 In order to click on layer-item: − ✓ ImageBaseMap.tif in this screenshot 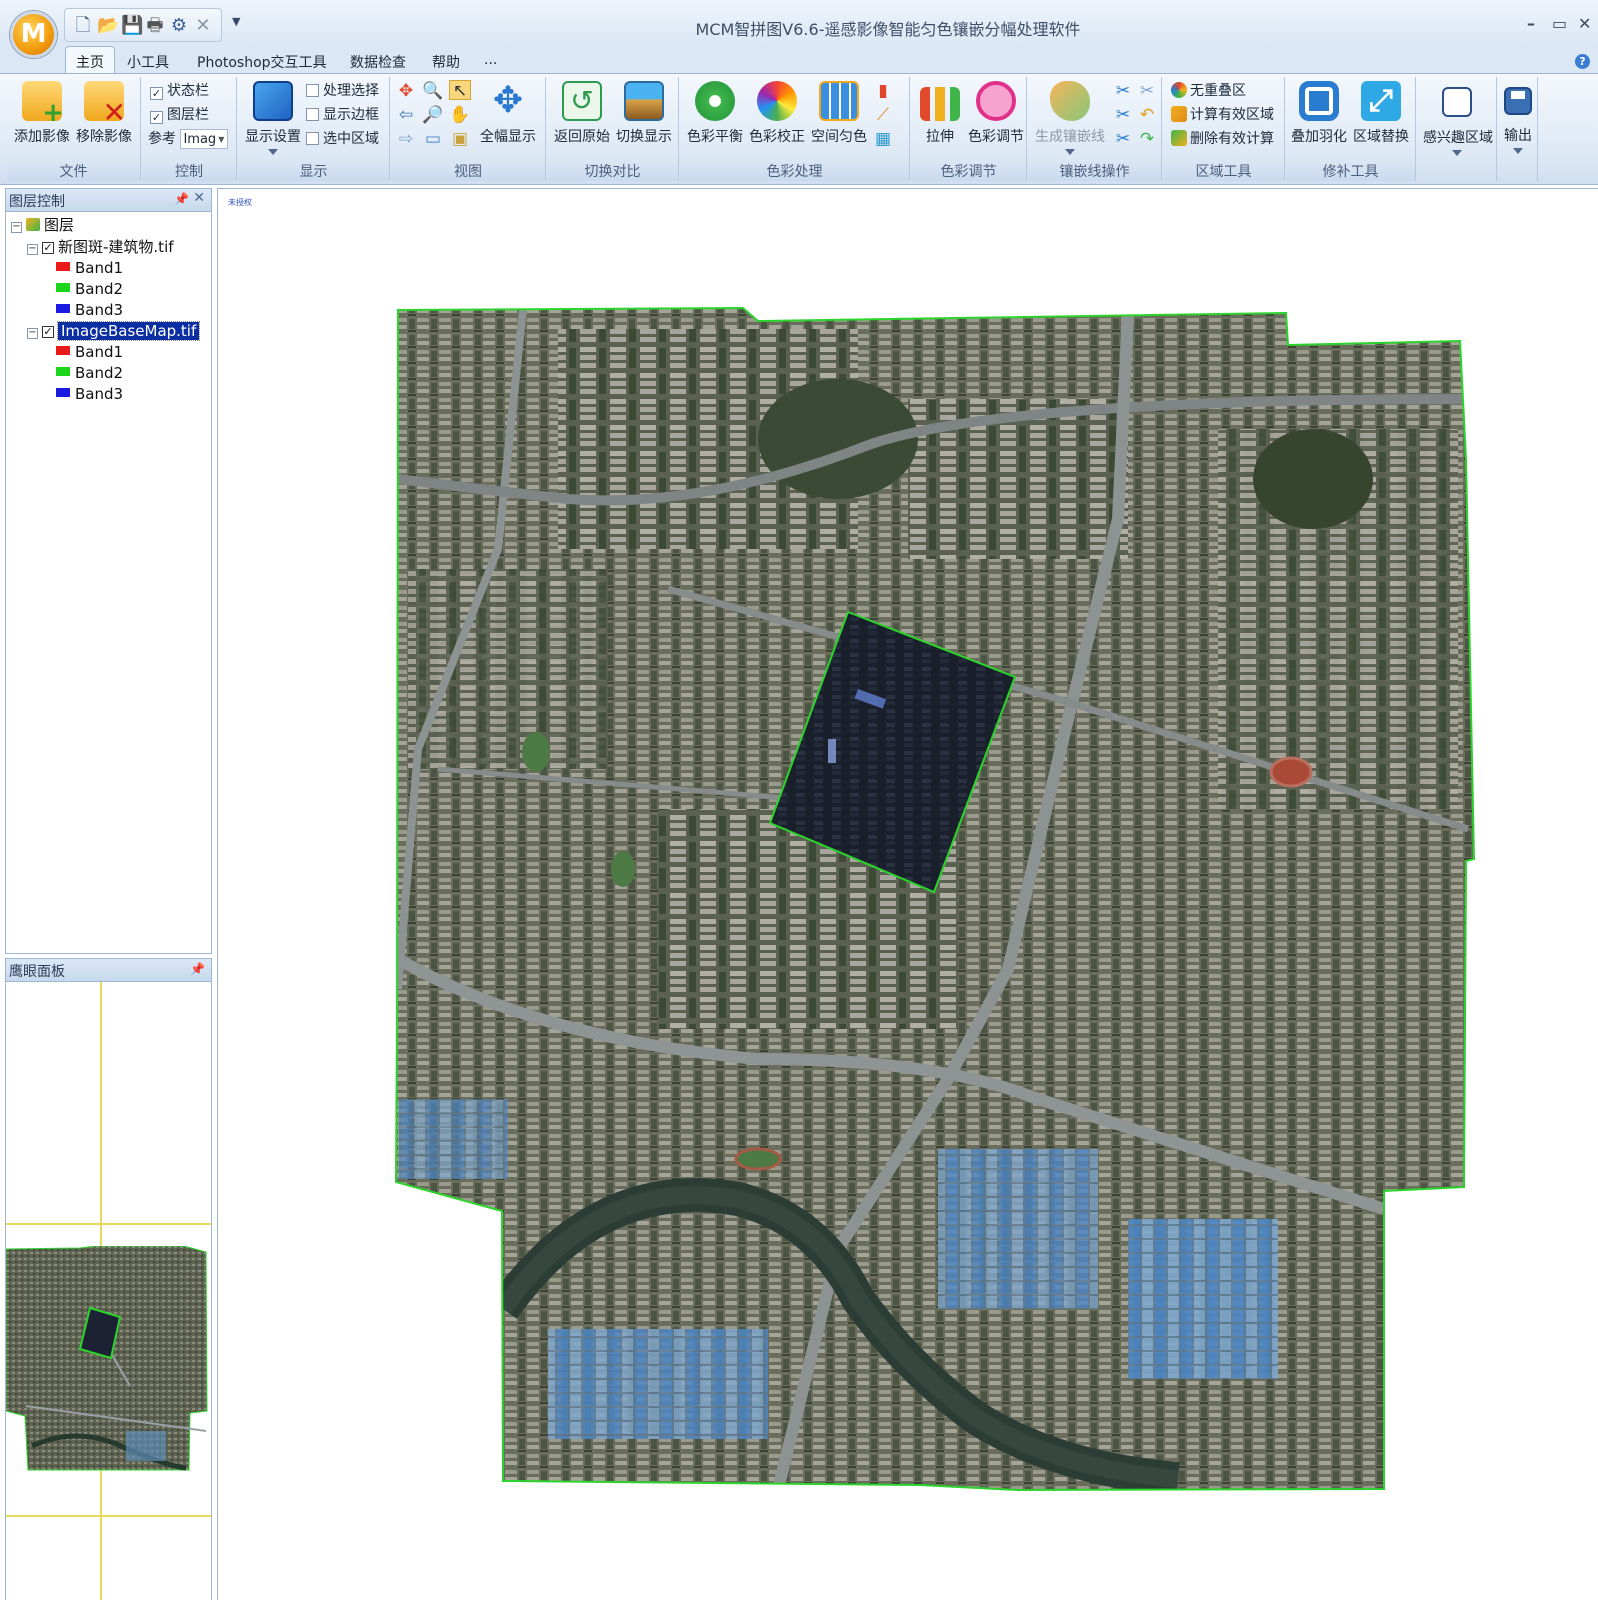, I will do `click(114, 331)`.